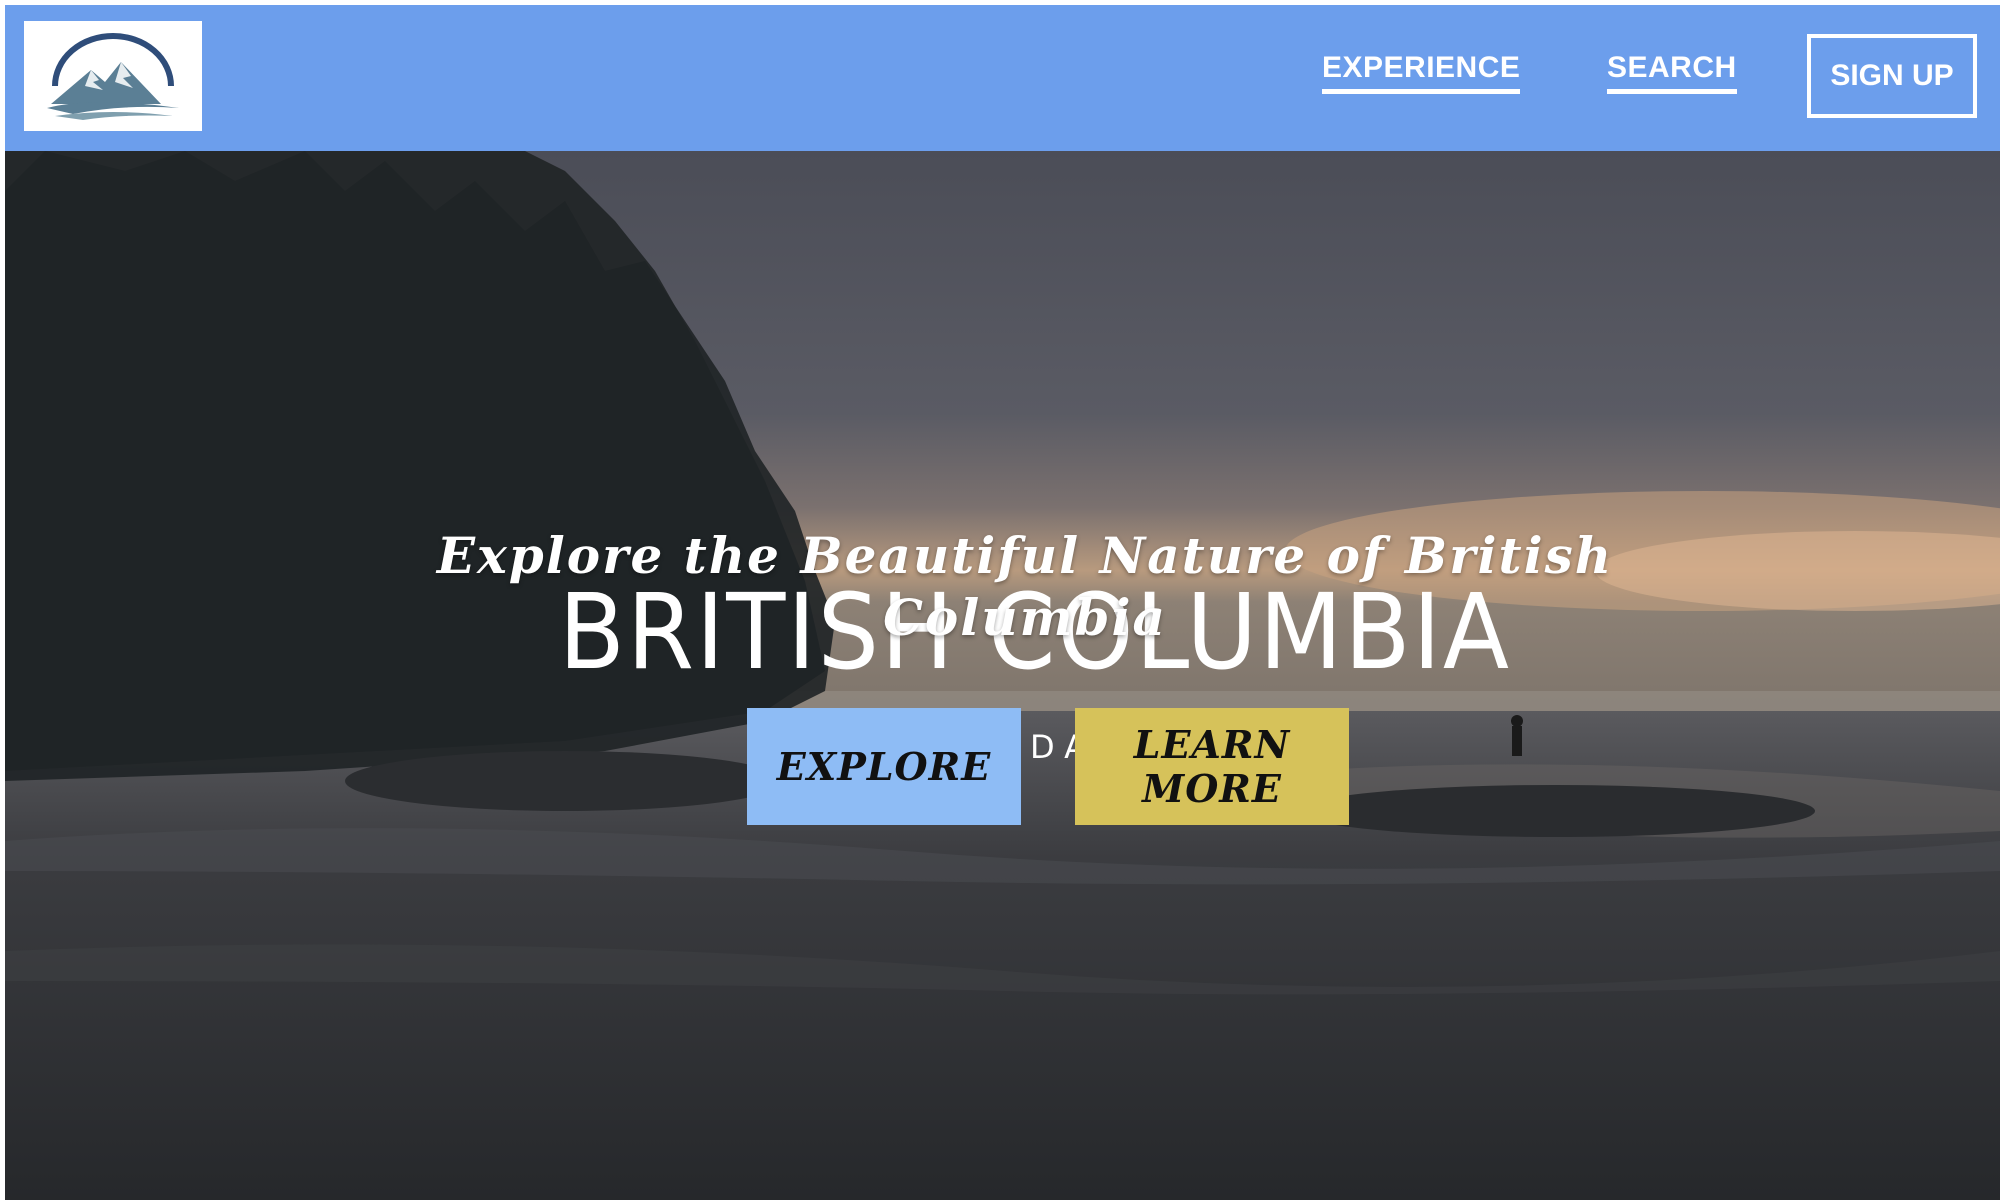 Image resolution: width=2000 pixels, height=1200 pixels. I want to click on nav-link-search: SEARCH, so click(1672, 72).